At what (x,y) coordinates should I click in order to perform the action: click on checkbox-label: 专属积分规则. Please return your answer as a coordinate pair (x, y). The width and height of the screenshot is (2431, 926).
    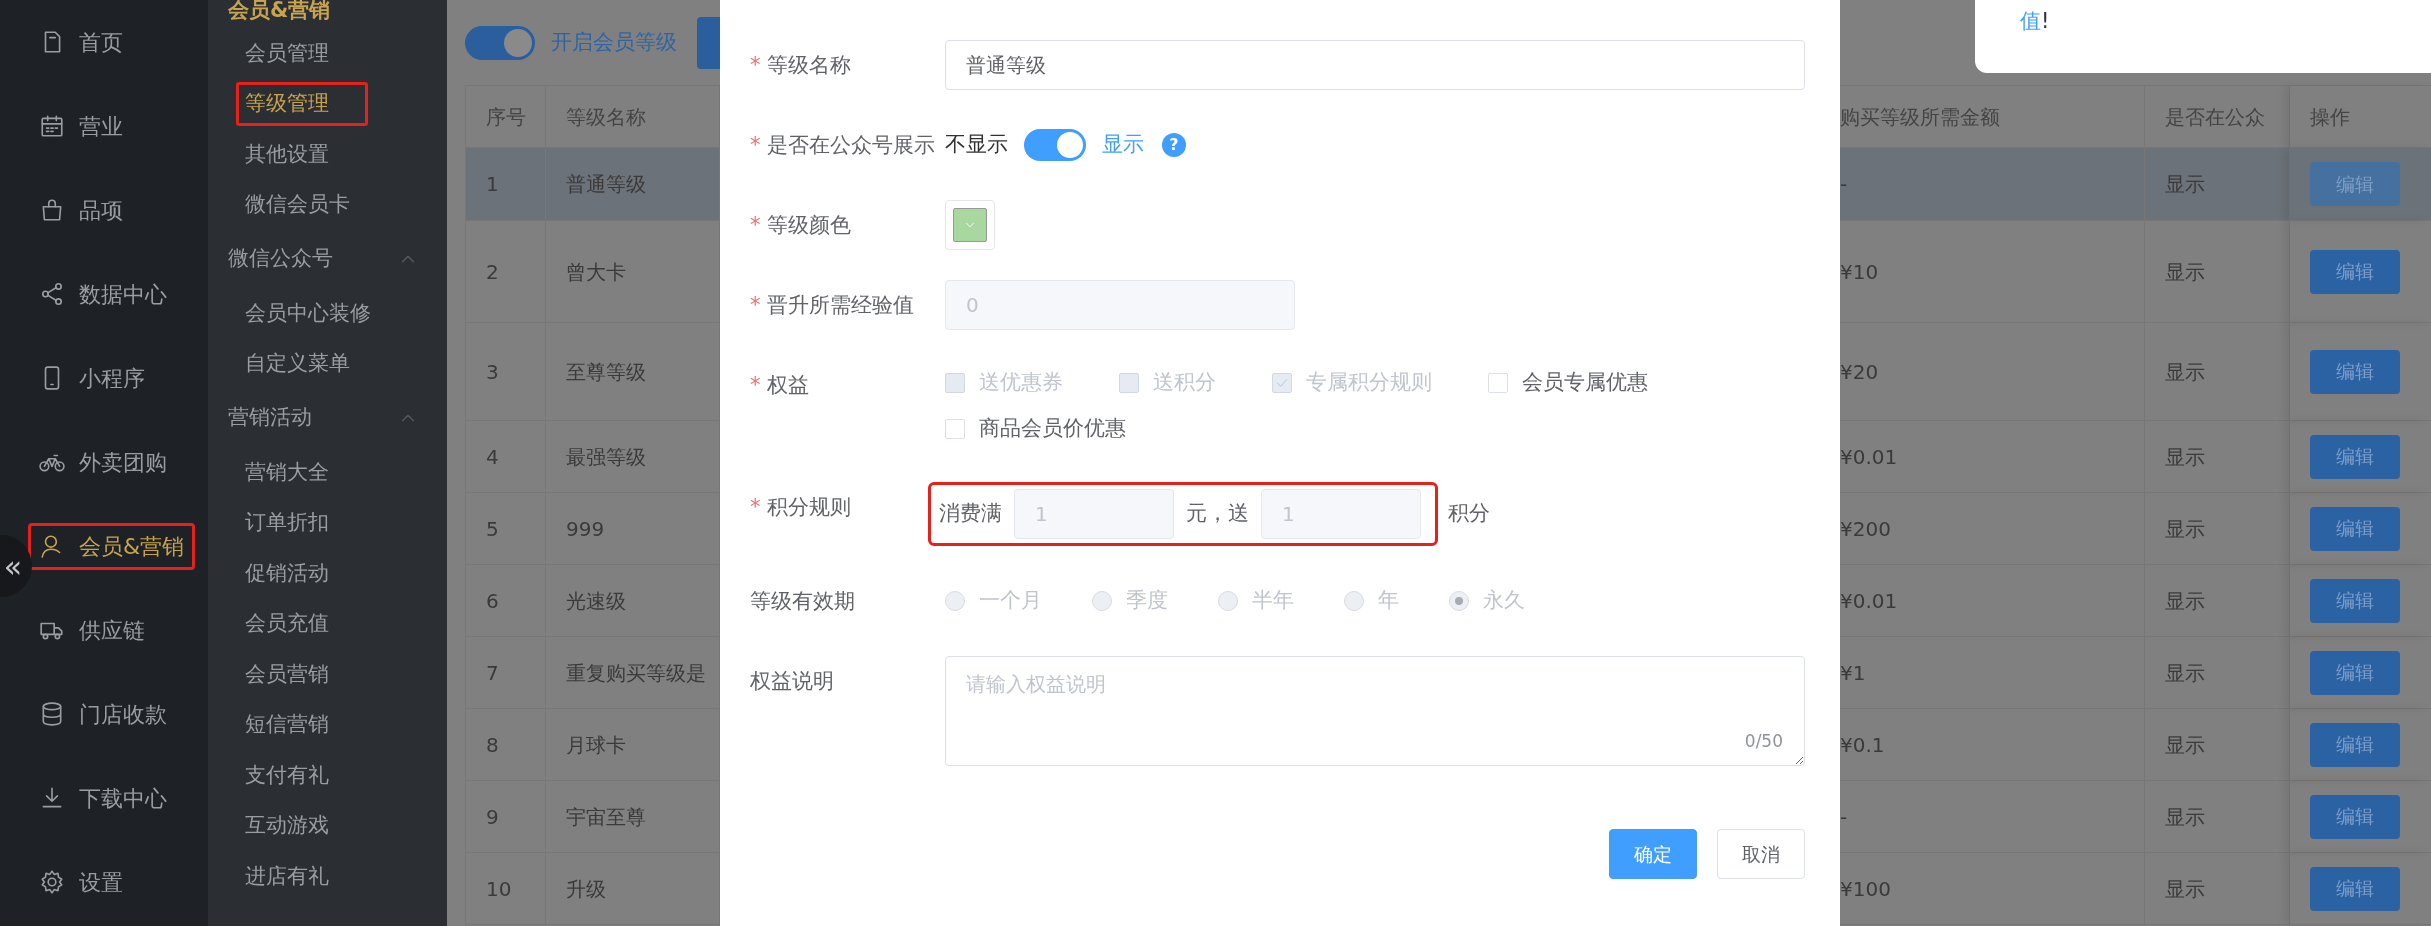
    Looking at the image, I should click on (1369, 383).